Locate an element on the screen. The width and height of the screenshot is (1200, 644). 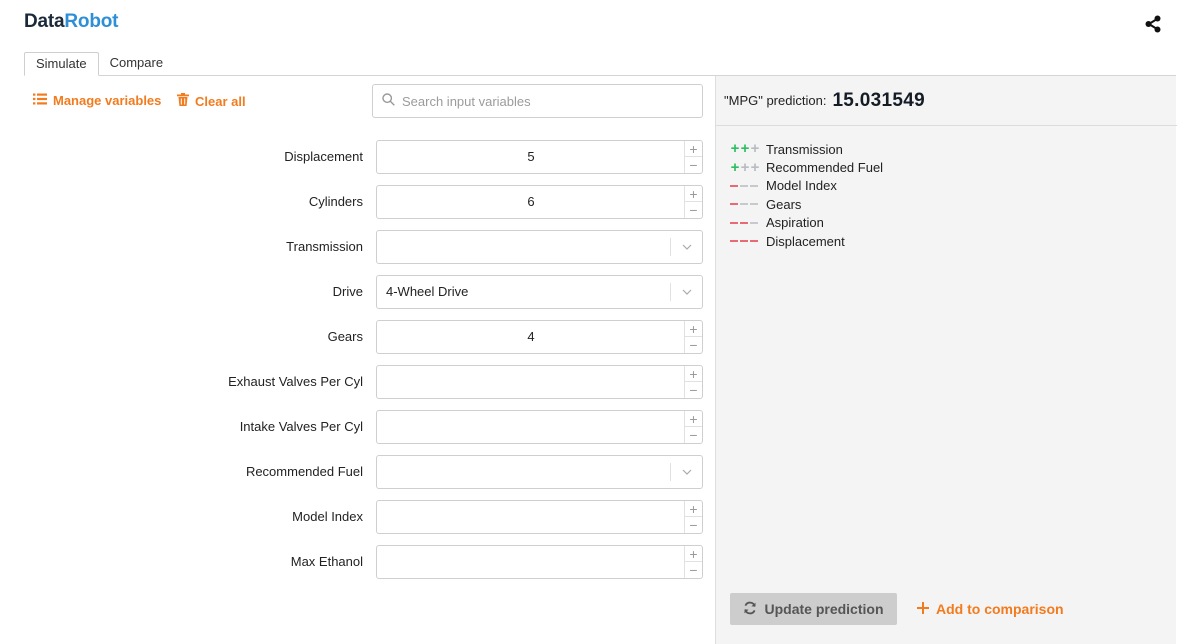
update-prediction-label: Update prediction is located at coordinates (824, 609).